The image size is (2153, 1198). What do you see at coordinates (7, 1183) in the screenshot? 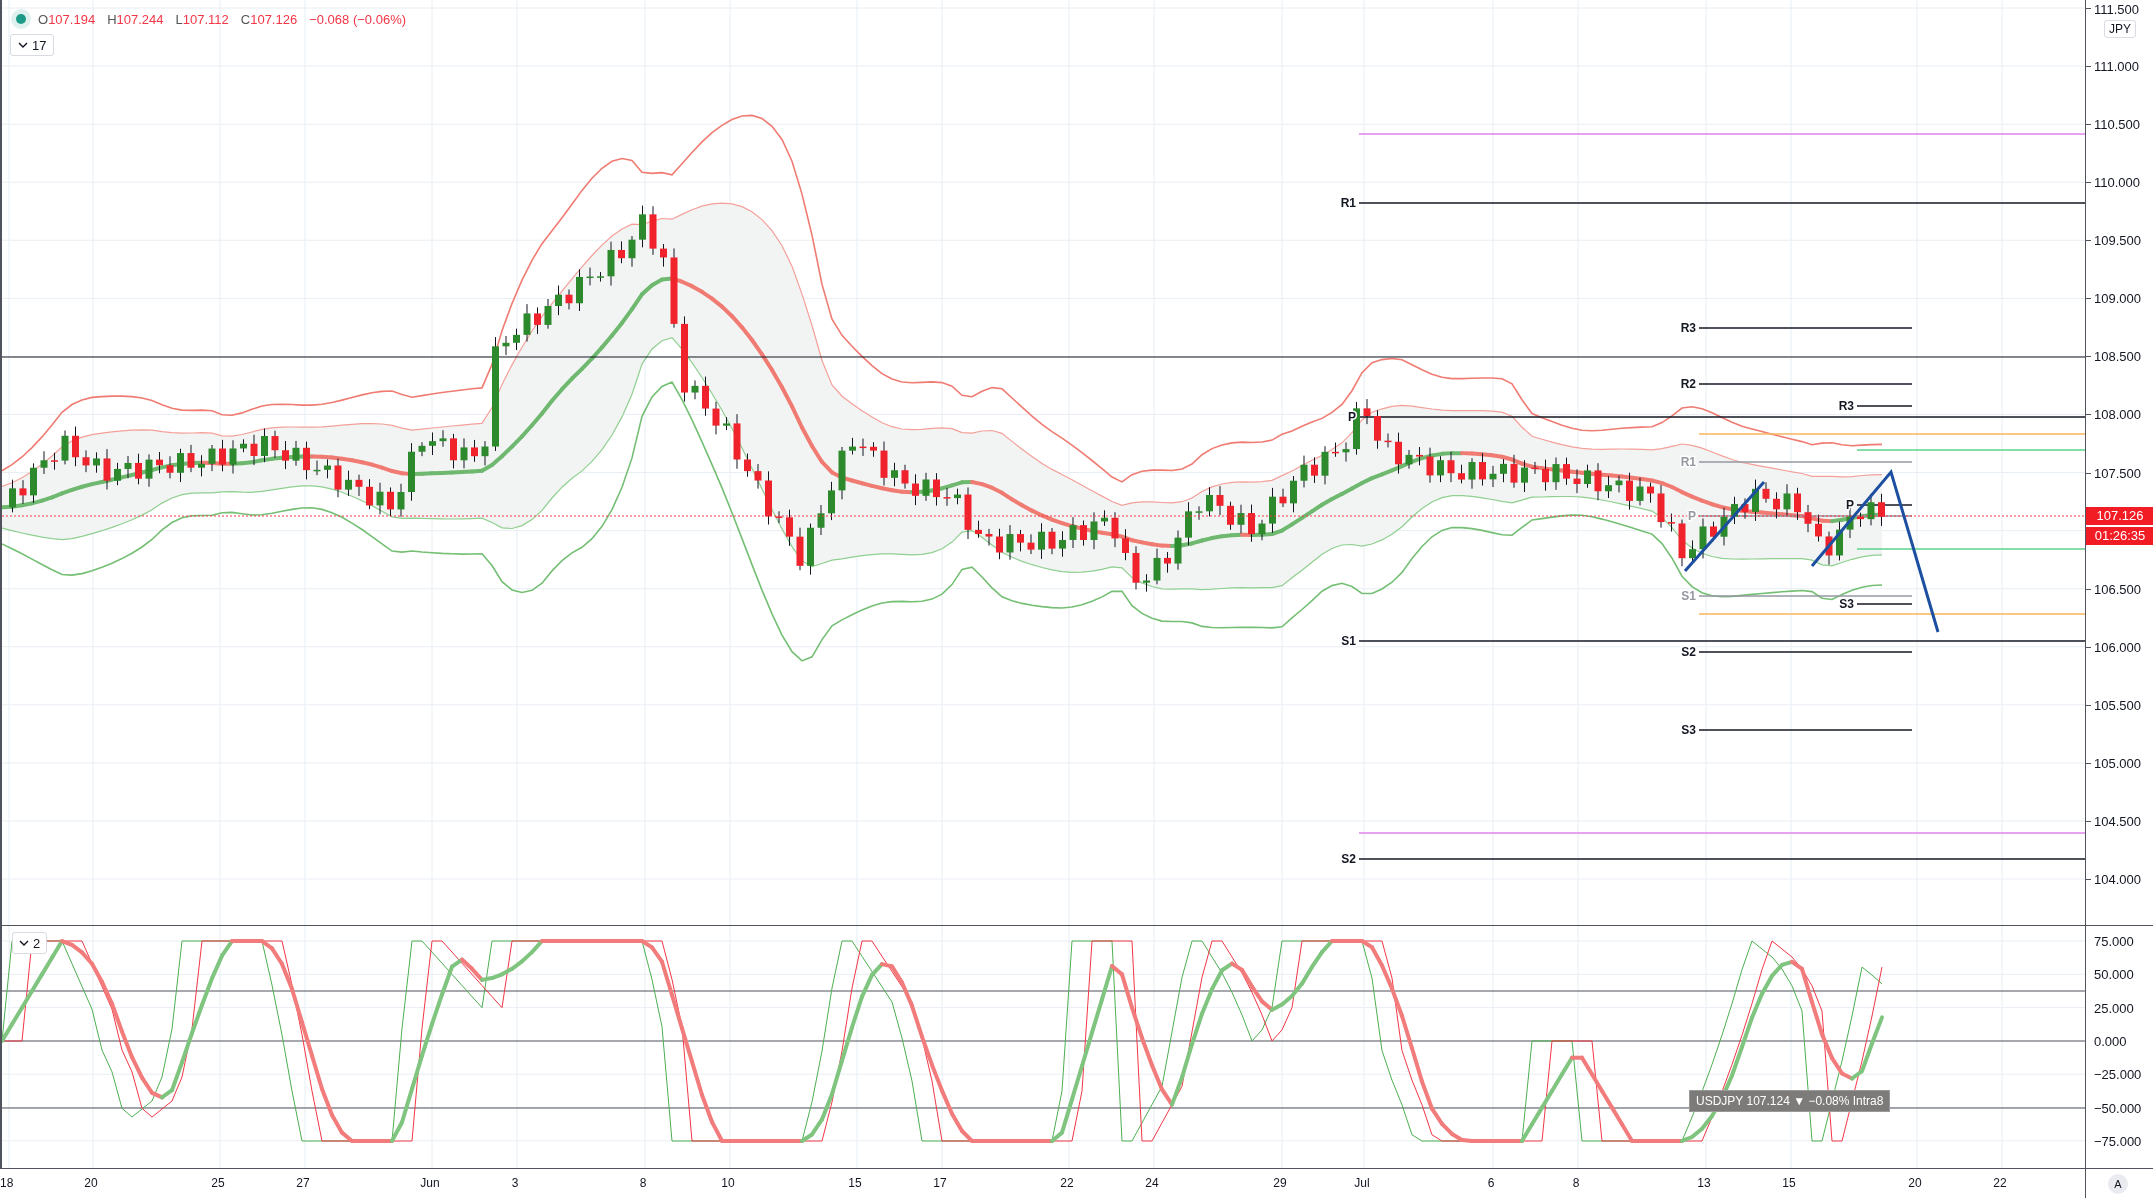
I see `time-axis-label: 18` at bounding box center [7, 1183].